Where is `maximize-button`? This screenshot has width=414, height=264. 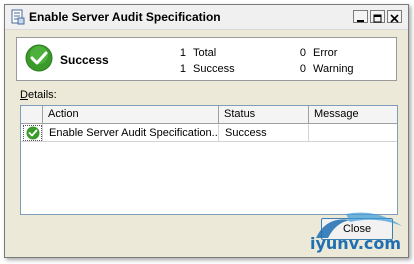 maximize-button is located at coordinates (377, 16).